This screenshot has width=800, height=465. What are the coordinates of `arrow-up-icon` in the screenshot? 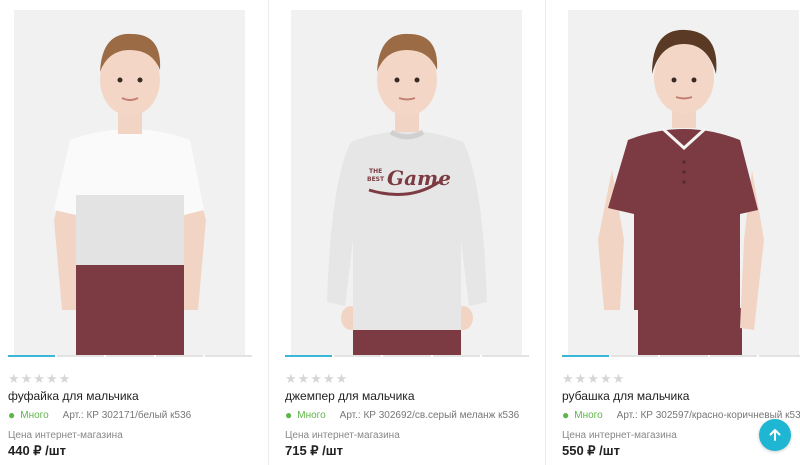 It's located at (775, 435).